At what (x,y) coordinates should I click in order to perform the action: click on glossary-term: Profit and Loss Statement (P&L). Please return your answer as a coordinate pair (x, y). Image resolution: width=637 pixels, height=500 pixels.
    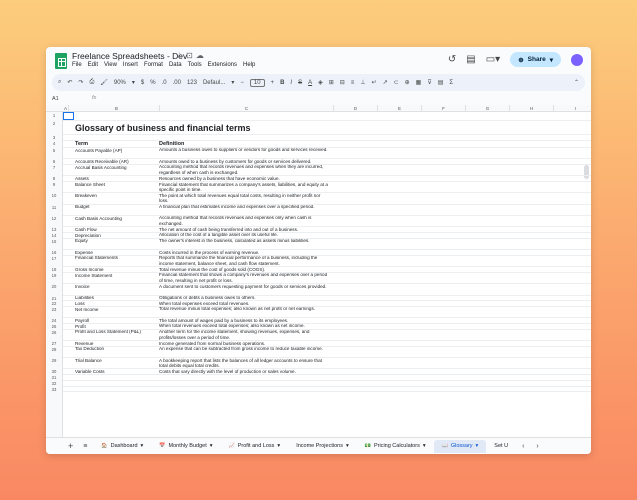
    Looking at the image, I should click on (108, 331).